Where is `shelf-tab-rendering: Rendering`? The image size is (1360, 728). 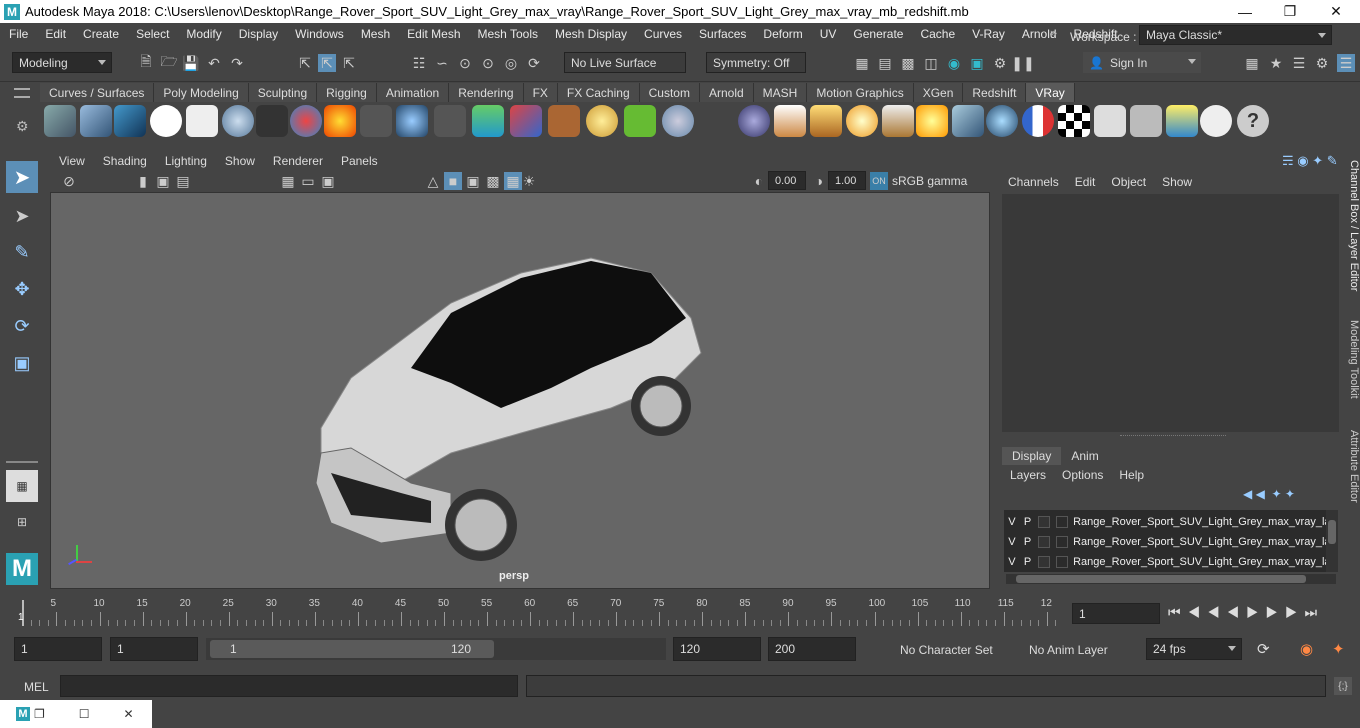
shelf-tab-rendering: Rendering is located at coordinates (486, 92).